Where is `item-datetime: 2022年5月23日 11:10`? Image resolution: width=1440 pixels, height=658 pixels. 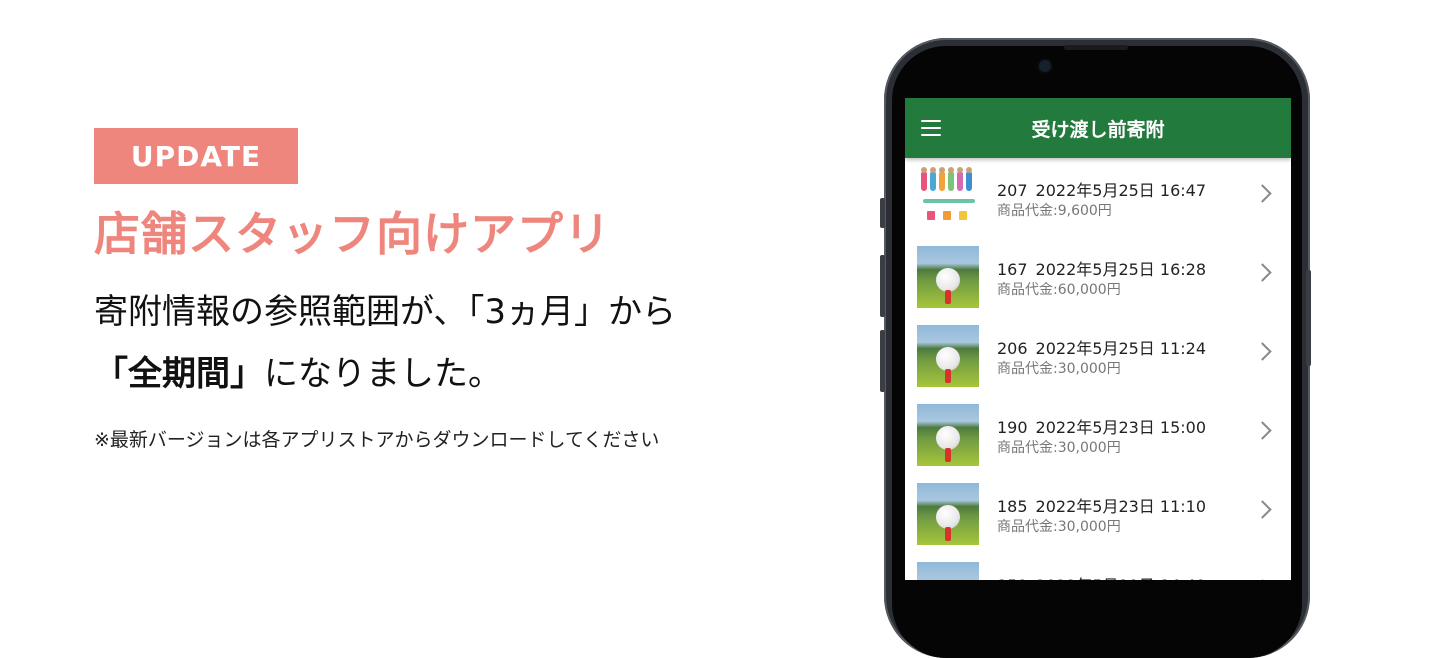
item-datetime: 2022年5月23日 11:10 is located at coordinates (1121, 506).